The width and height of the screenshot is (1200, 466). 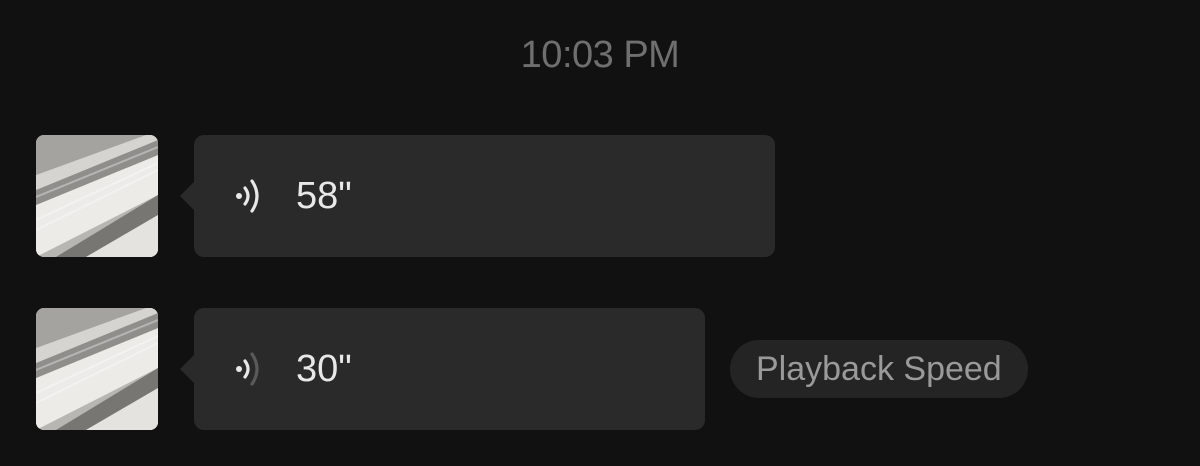 What do you see at coordinates (324, 196) in the screenshot?
I see `voice-duration: 58"` at bounding box center [324, 196].